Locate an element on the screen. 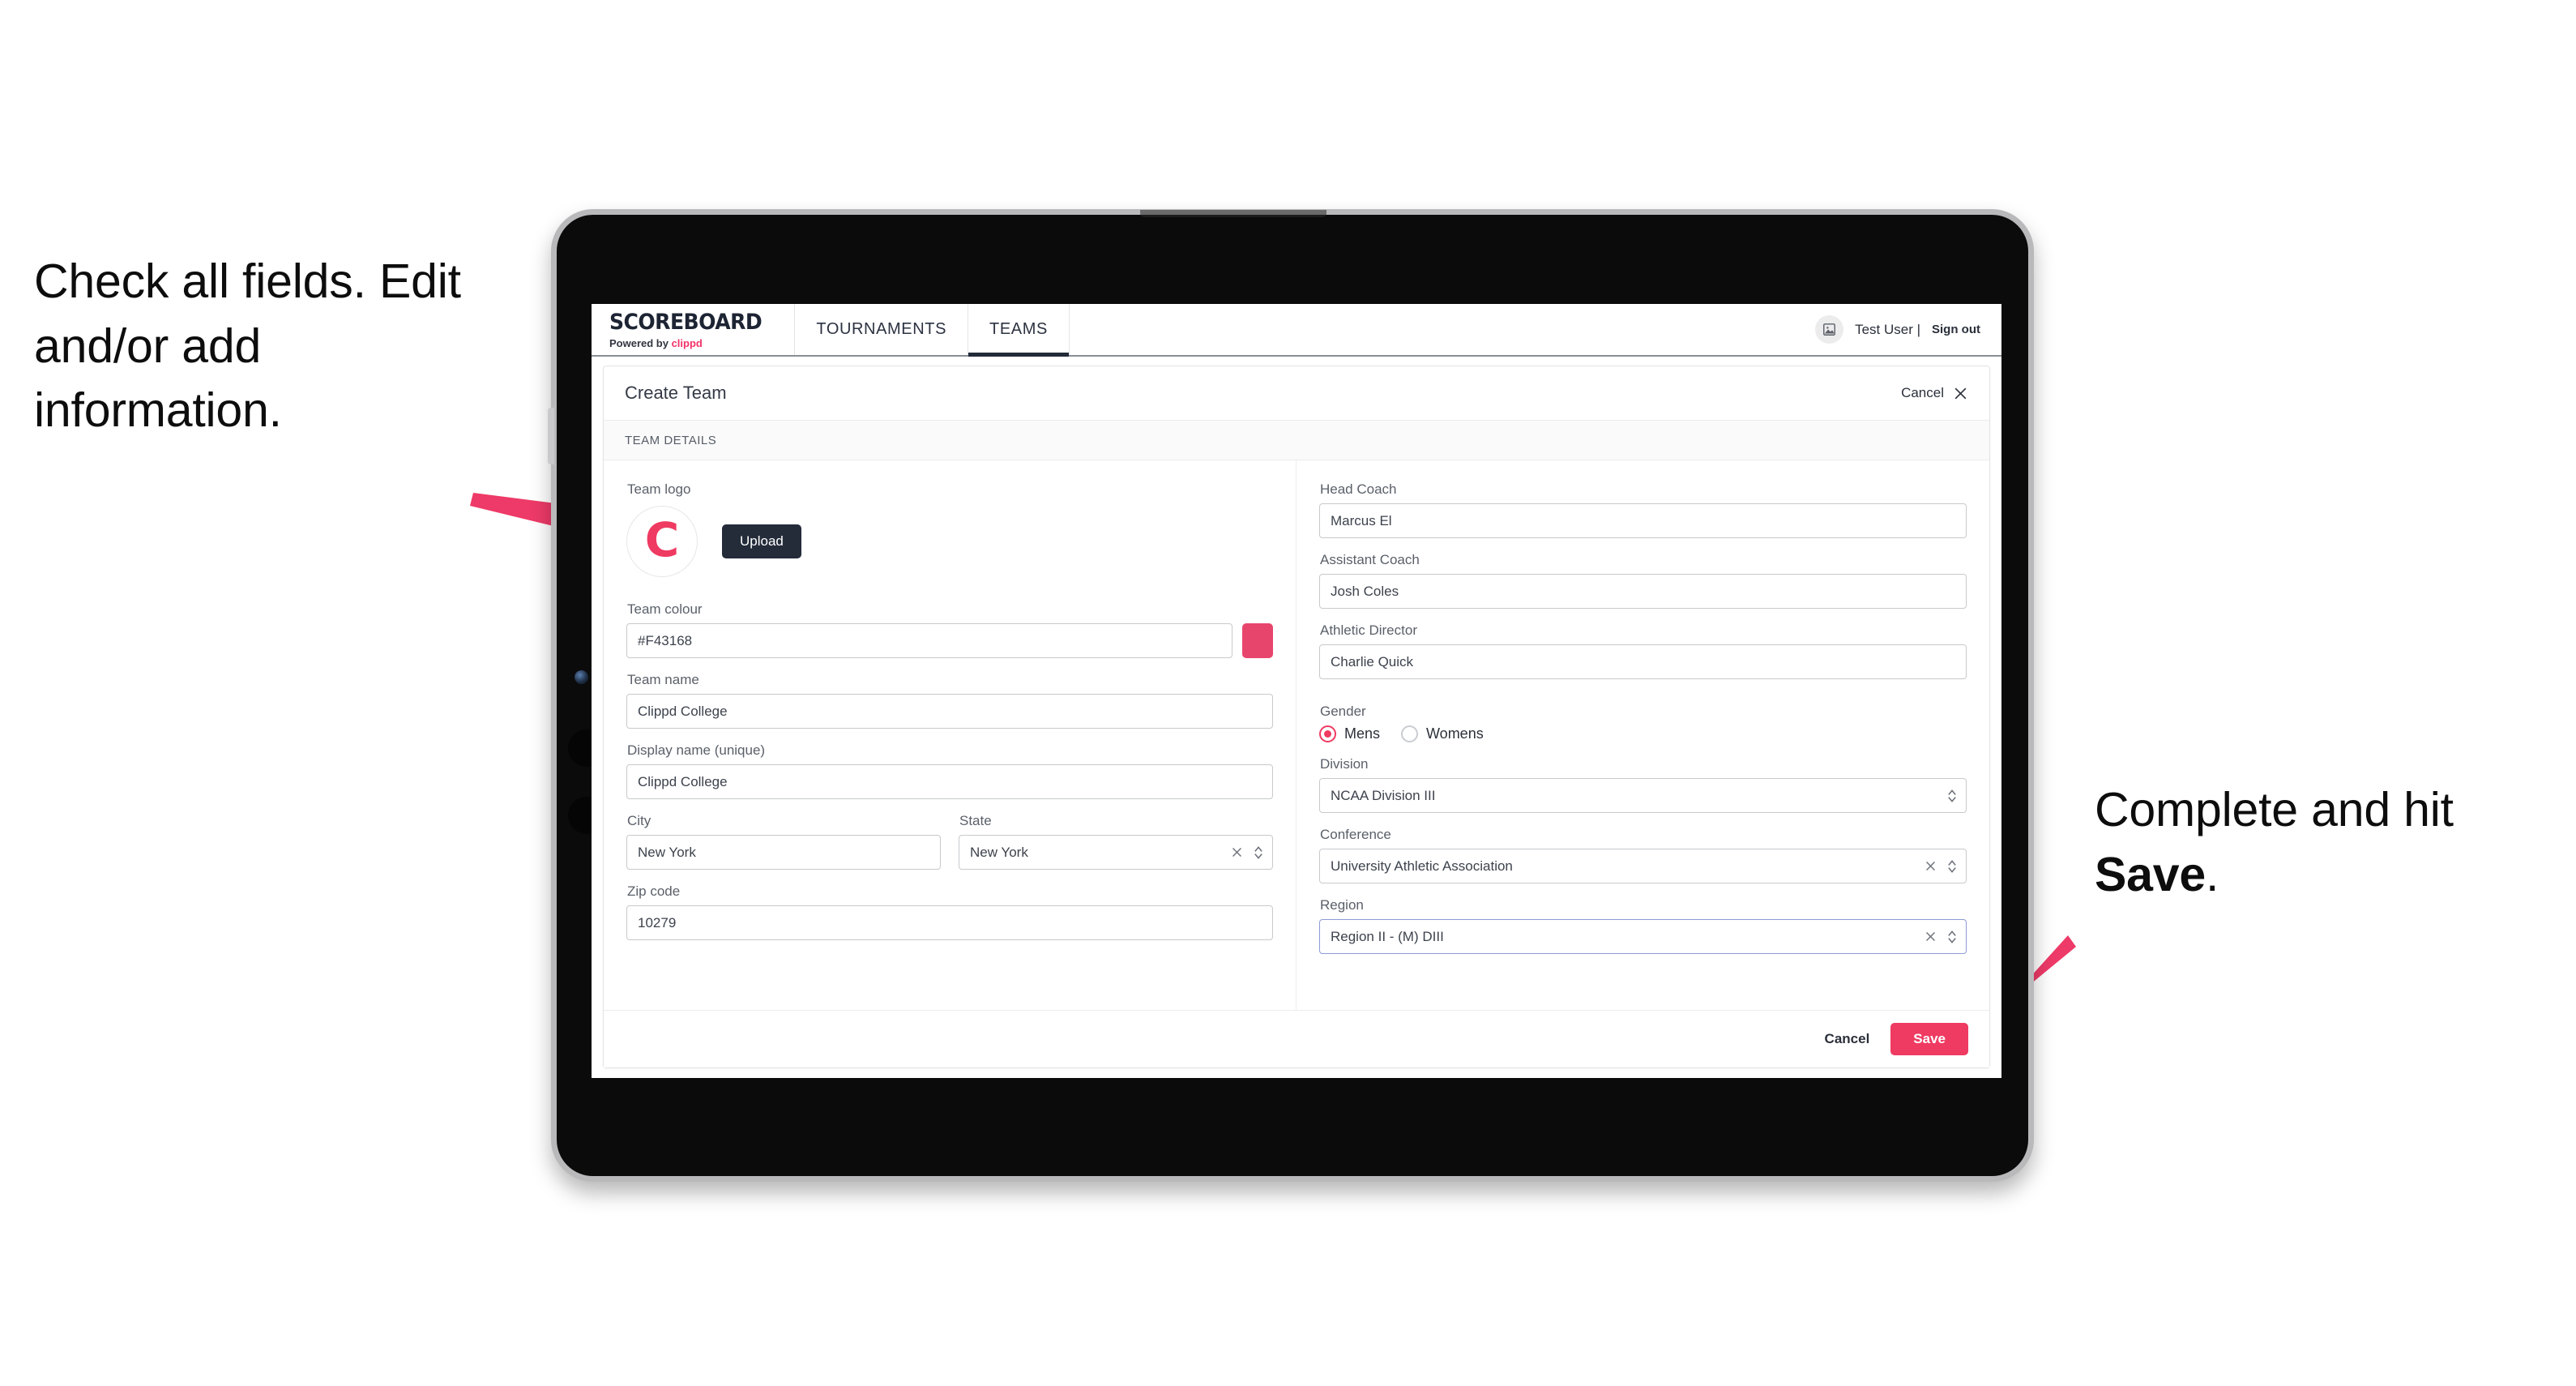 The image size is (2576, 1386). gender-option-womens: Womens is located at coordinates (1442, 734).